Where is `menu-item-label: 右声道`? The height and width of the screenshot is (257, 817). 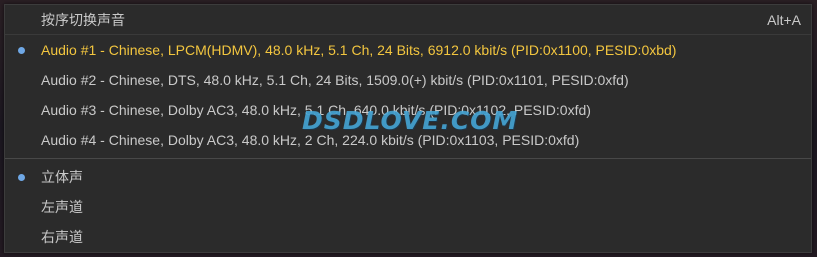
menu-item-label: 右声道 is located at coordinates (62, 237).